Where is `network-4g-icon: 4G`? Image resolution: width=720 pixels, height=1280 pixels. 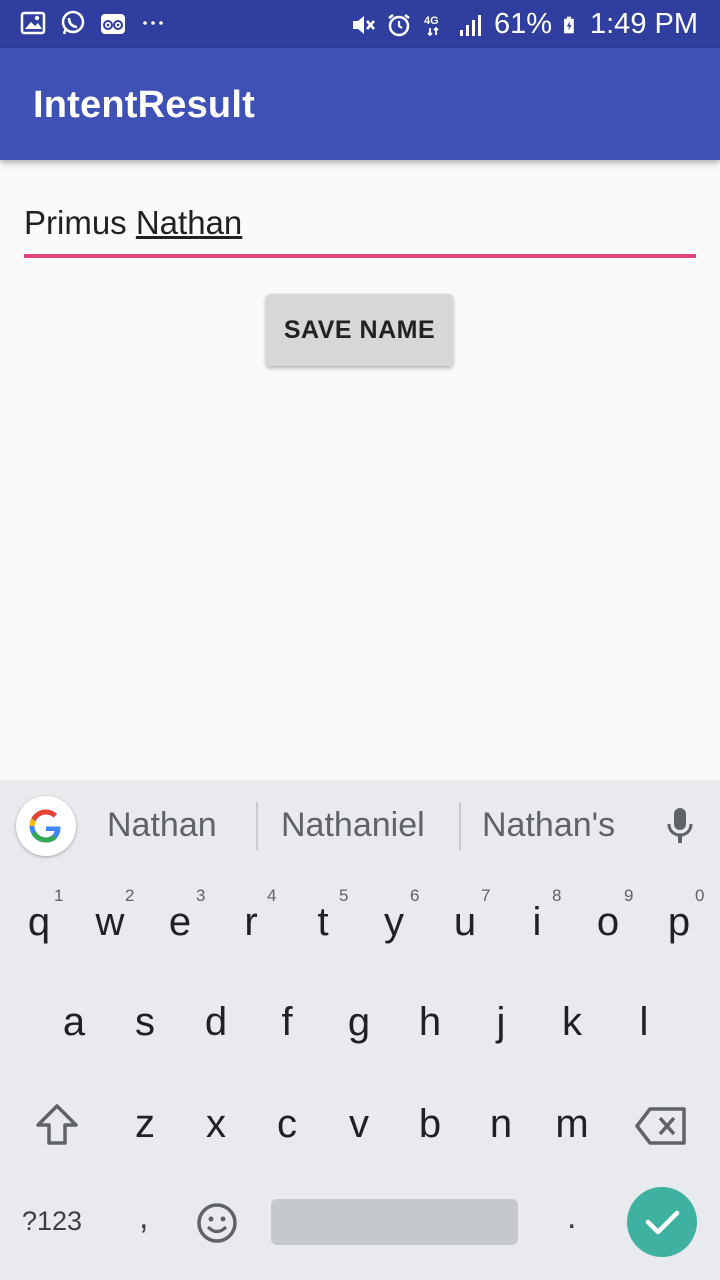 network-4g-icon: 4G is located at coordinates (431, 25).